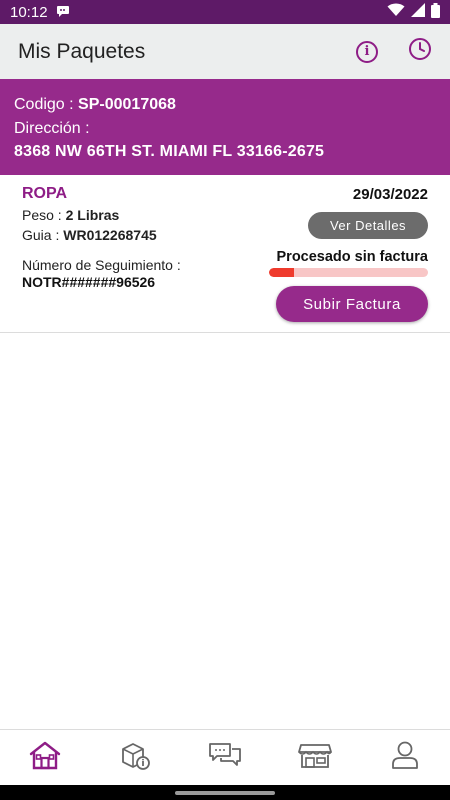  I want to click on status-progress-bar, so click(348, 272).